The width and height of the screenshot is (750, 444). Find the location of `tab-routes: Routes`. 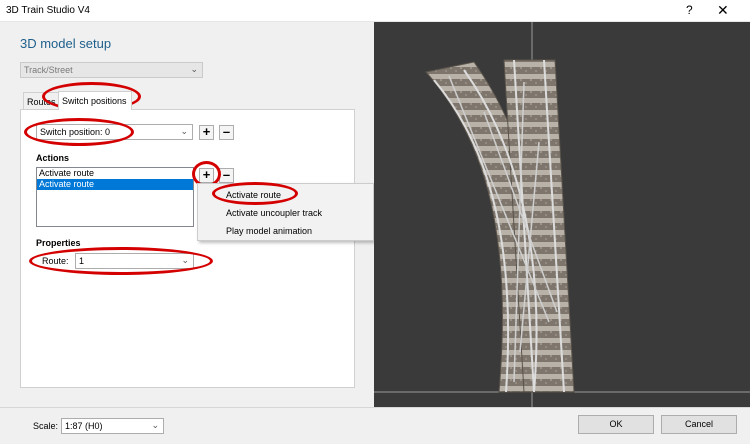

tab-routes: Routes is located at coordinates (41, 101).